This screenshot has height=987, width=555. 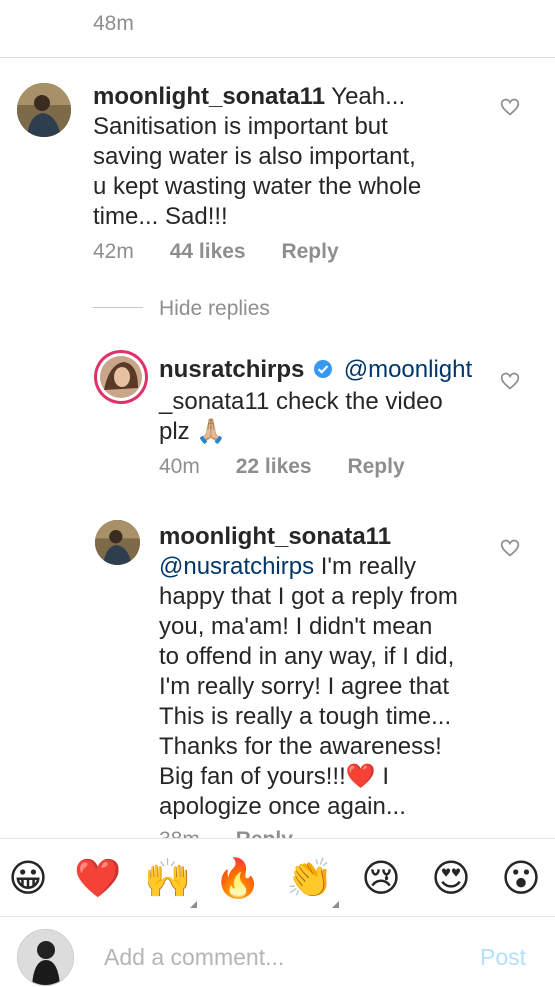 I want to click on fire-icon: 🔥, so click(x=238, y=878).